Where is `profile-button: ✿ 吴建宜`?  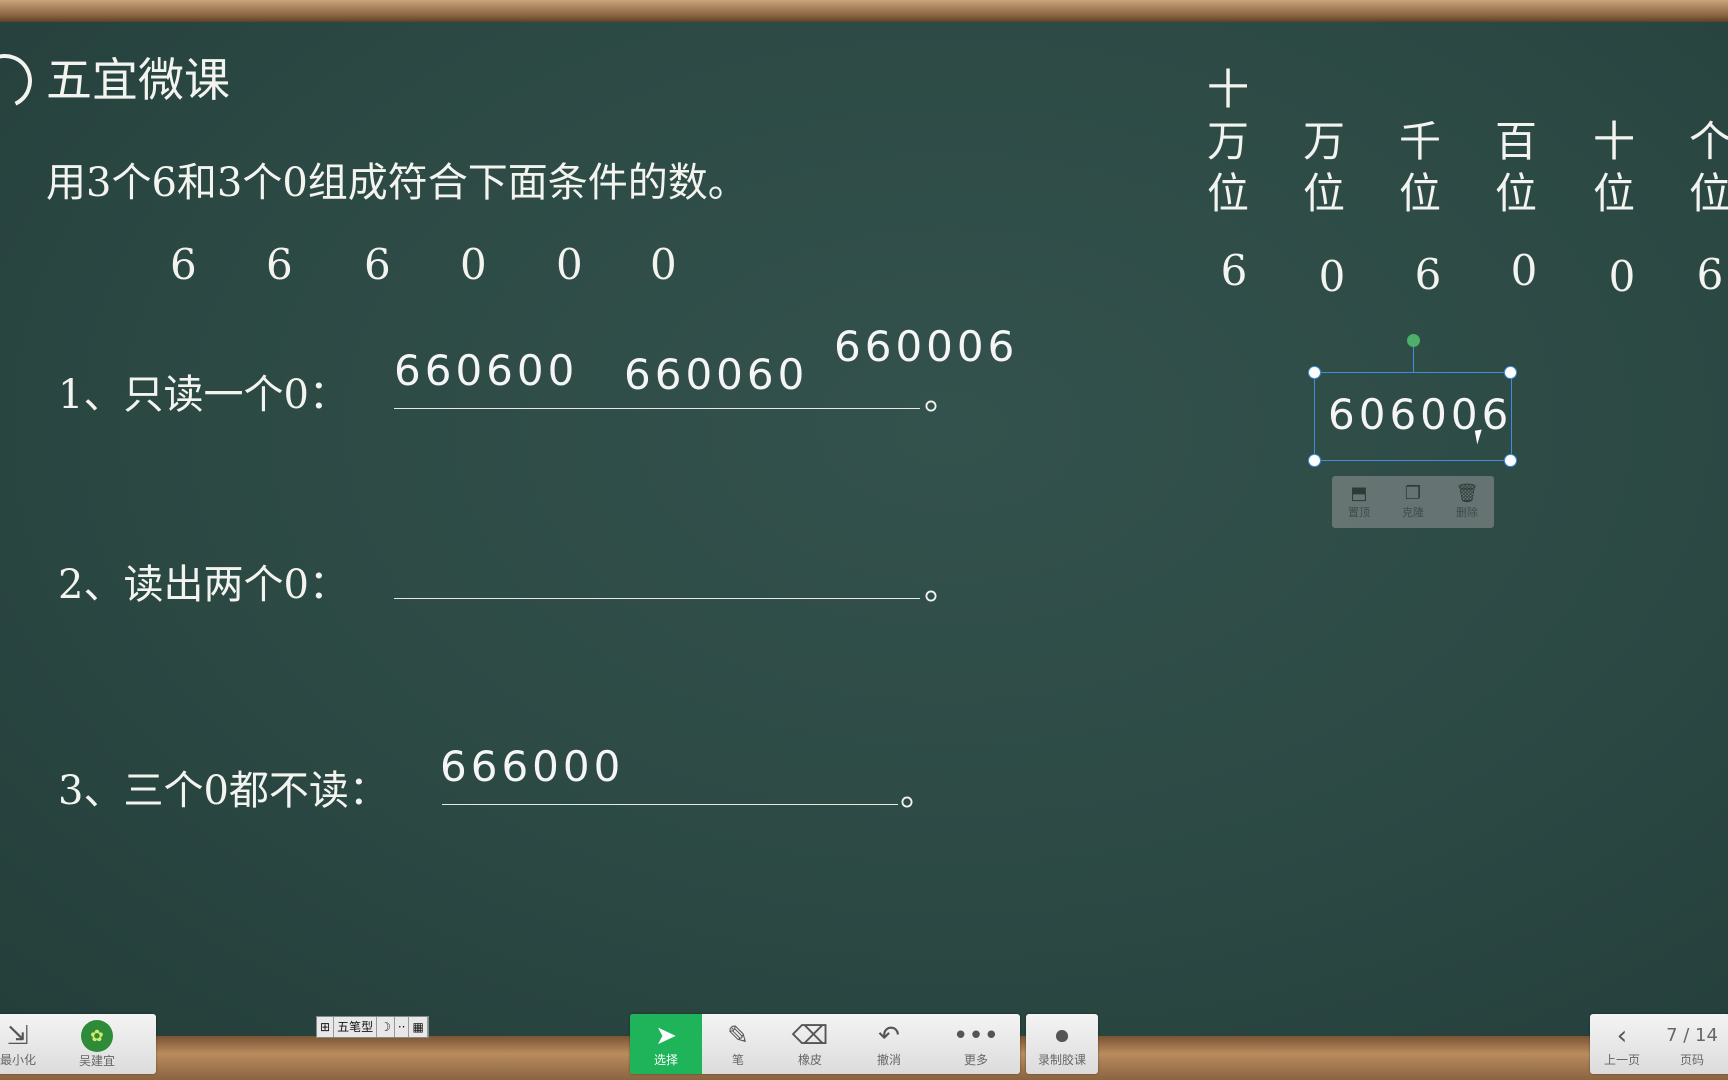 profile-button: ✿ 吴建宜 is located at coordinates (97, 1044).